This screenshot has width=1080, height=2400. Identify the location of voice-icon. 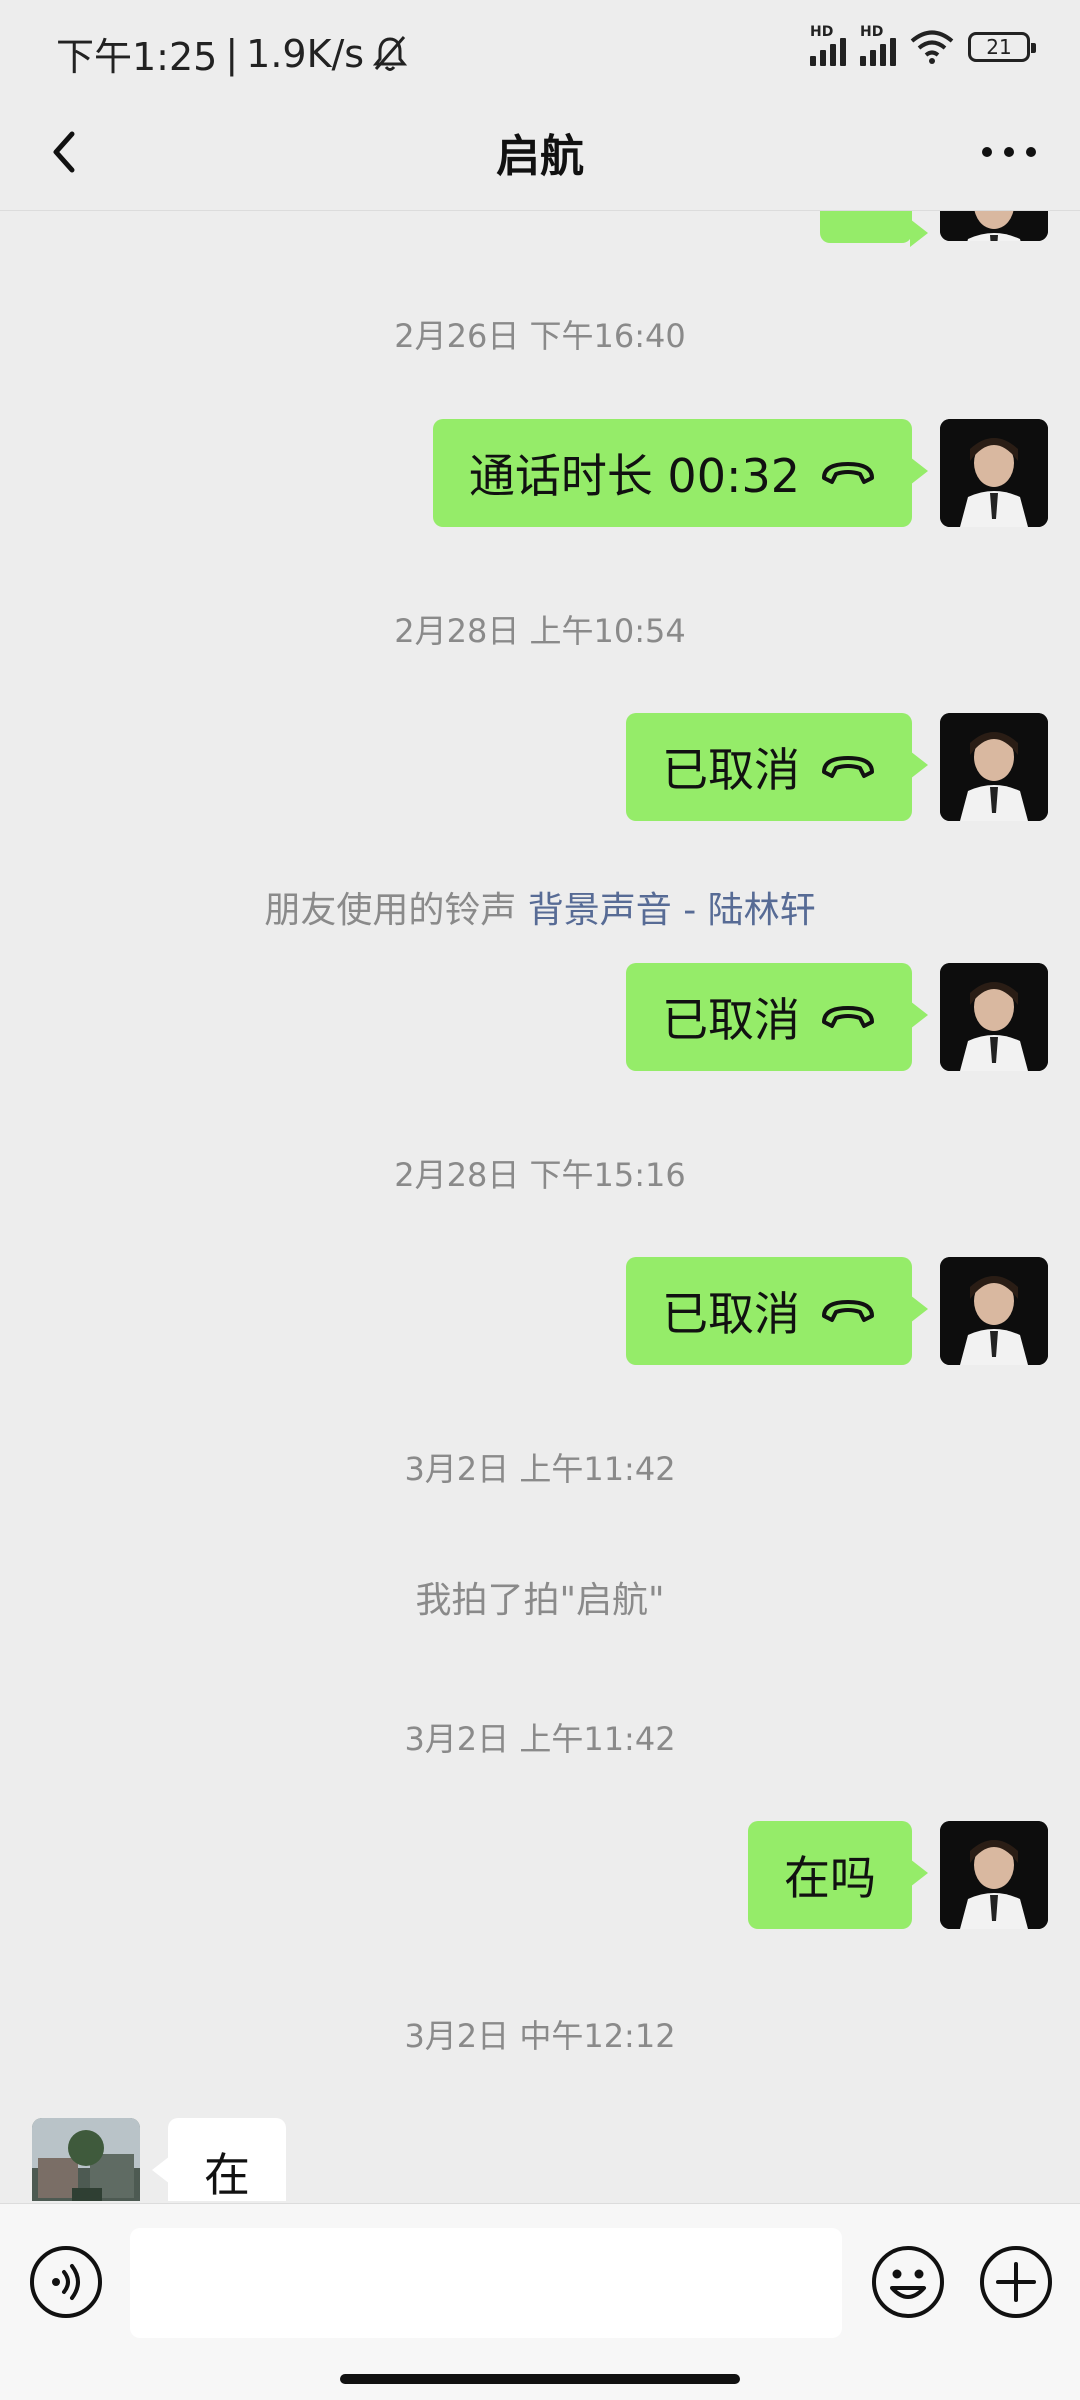
(66, 2282).